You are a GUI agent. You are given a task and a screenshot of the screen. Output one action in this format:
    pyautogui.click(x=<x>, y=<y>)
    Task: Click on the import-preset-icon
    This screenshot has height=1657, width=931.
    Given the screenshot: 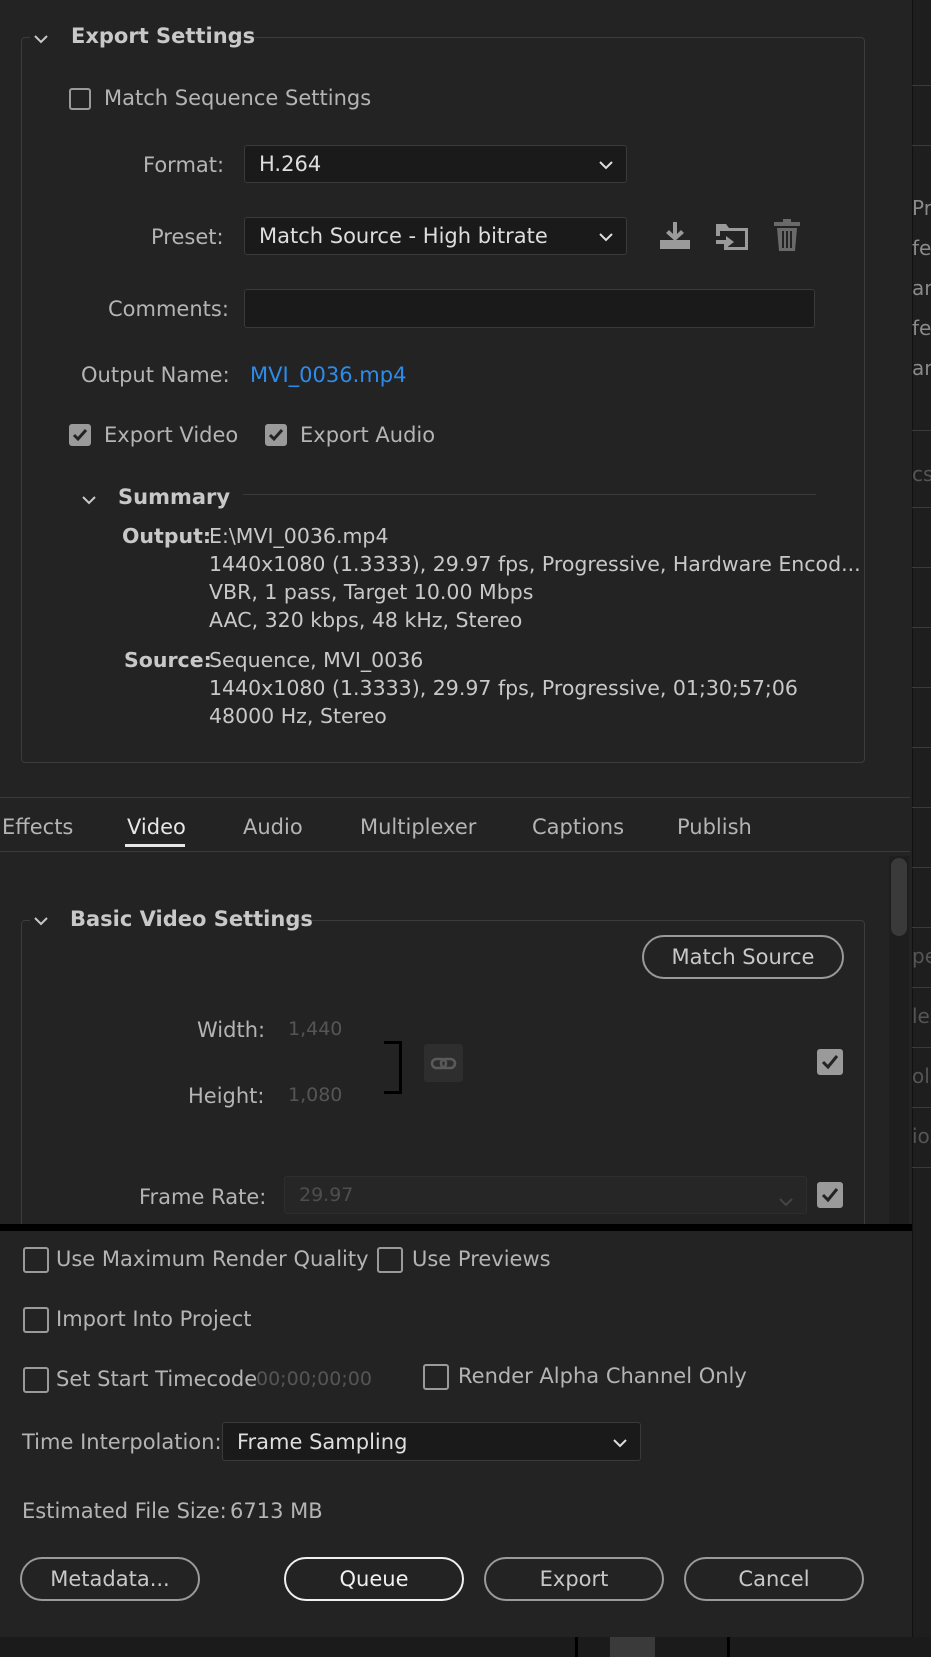 What is the action you would take?
    pyautogui.click(x=732, y=237)
    